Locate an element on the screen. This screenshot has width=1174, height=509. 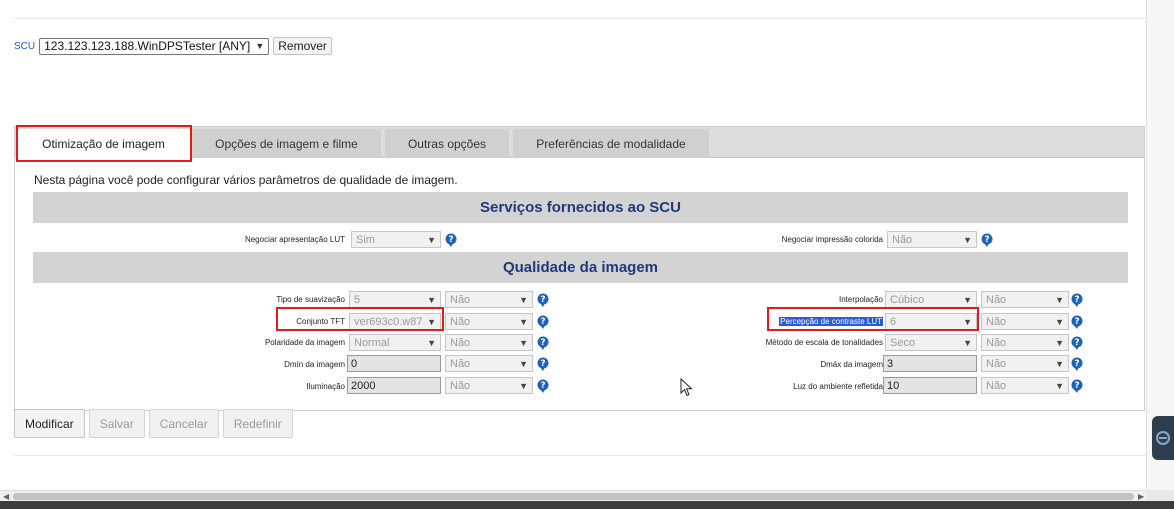
dmin-input: 0 is located at coordinates (394, 363).